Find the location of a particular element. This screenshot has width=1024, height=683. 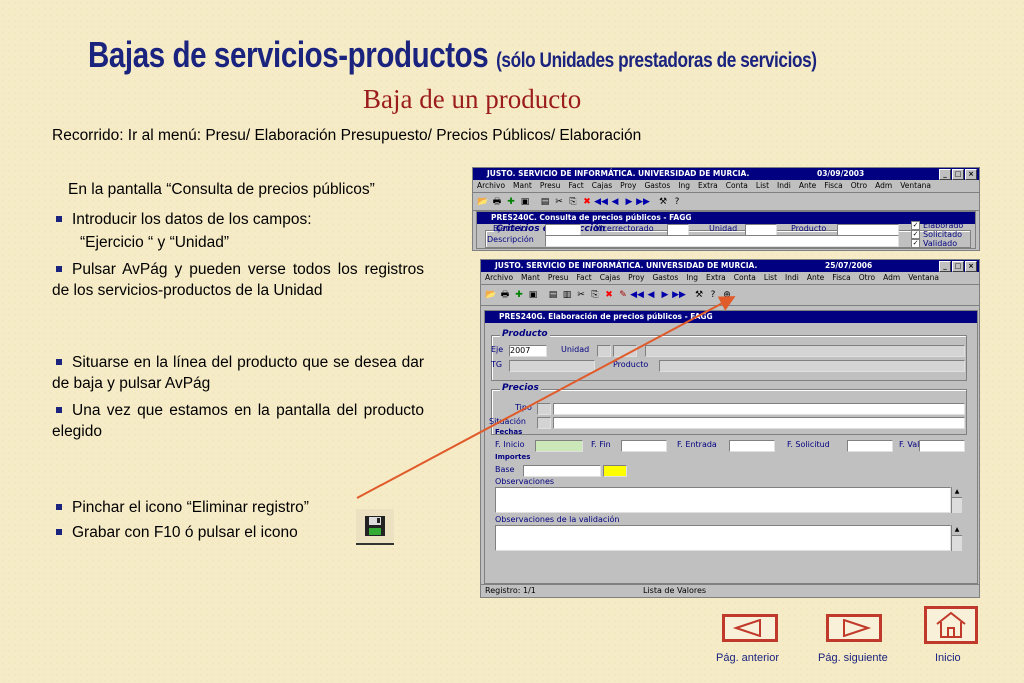

prev-page-label: Pág. anterior is located at coordinates (747, 658).